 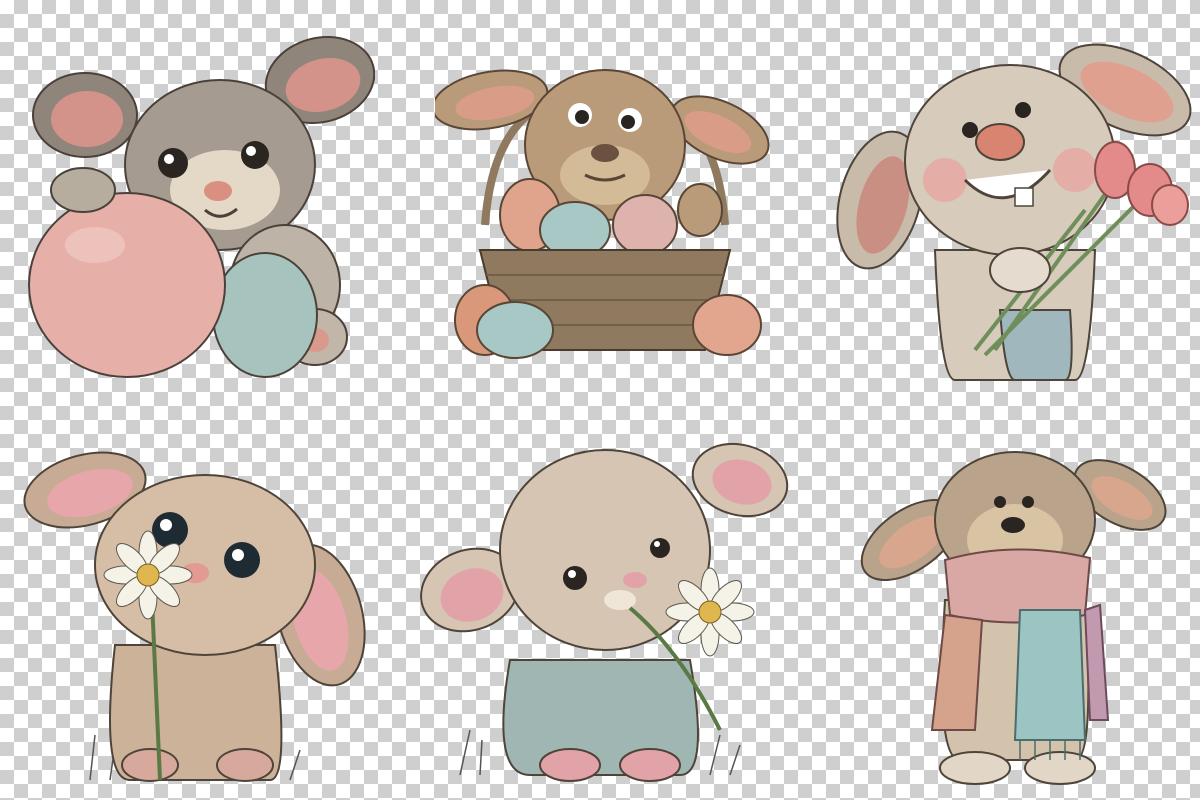 What do you see at coordinates (194, 616) in the screenshot?
I see `bunny-smelling-daisy-illustration` at bounding box center [194, 616].